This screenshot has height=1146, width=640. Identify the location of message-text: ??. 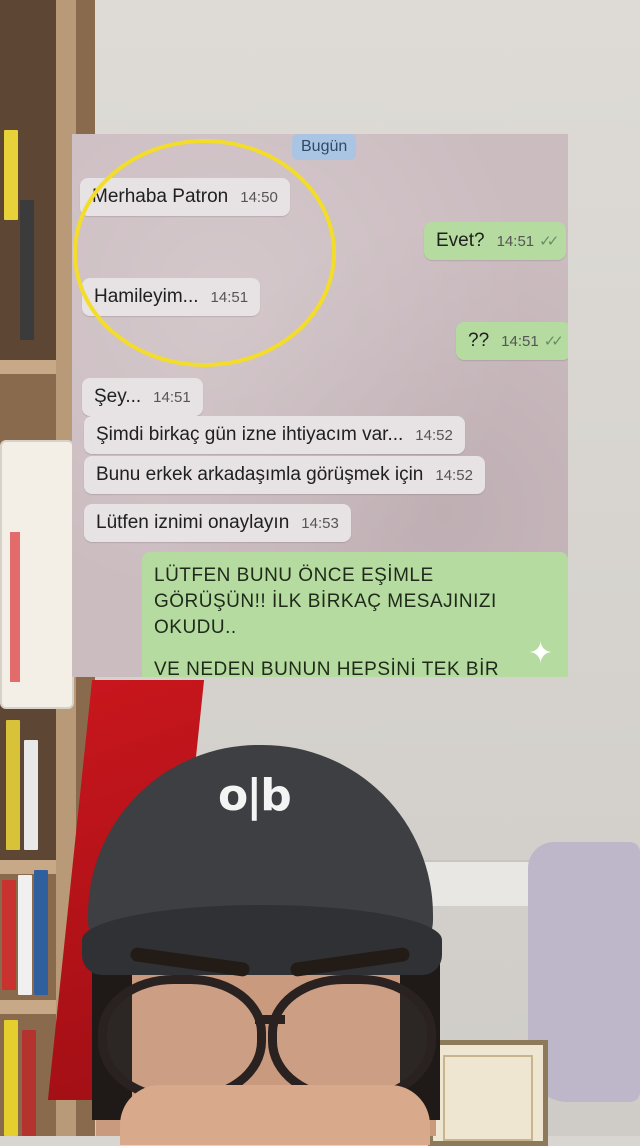
(479, 340).